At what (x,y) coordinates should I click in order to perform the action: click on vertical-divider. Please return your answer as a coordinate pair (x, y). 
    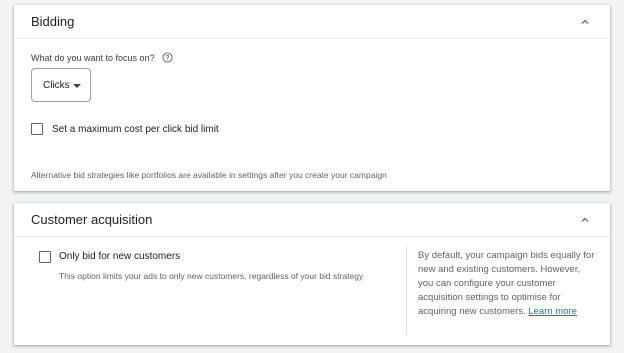
    Looking at the image, I should click on (406, 291).